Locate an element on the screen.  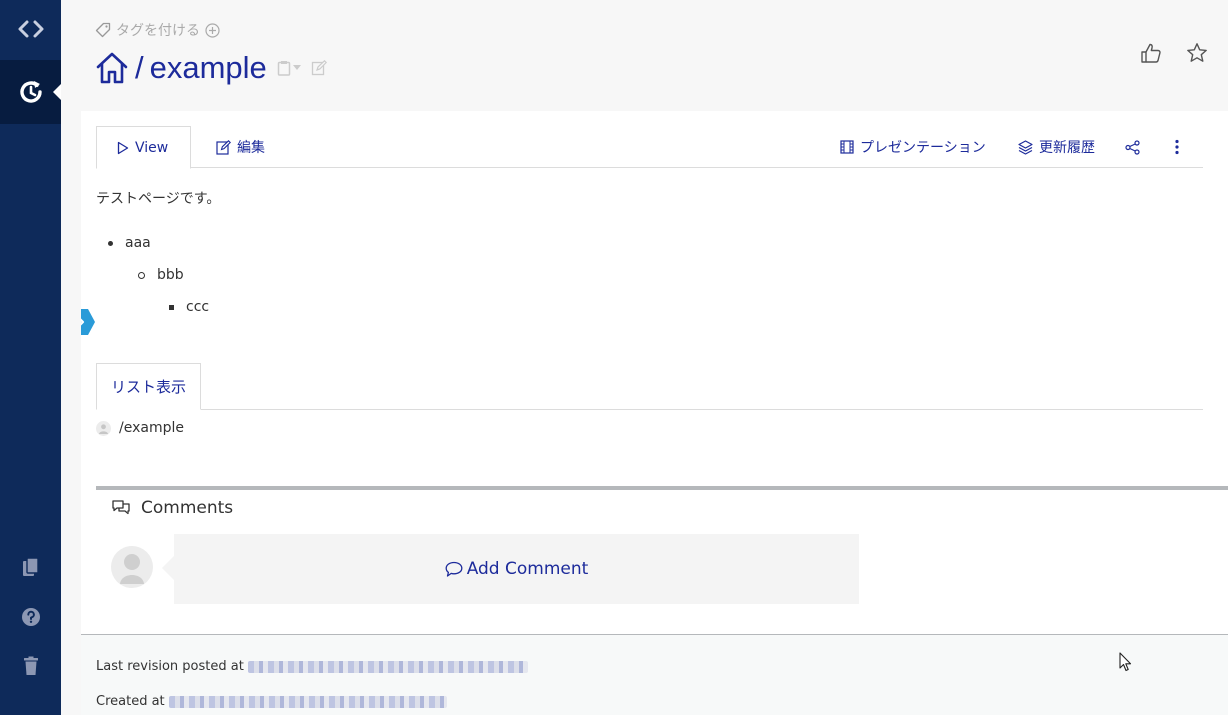
copy-icon is located at coordinates (30, 566).